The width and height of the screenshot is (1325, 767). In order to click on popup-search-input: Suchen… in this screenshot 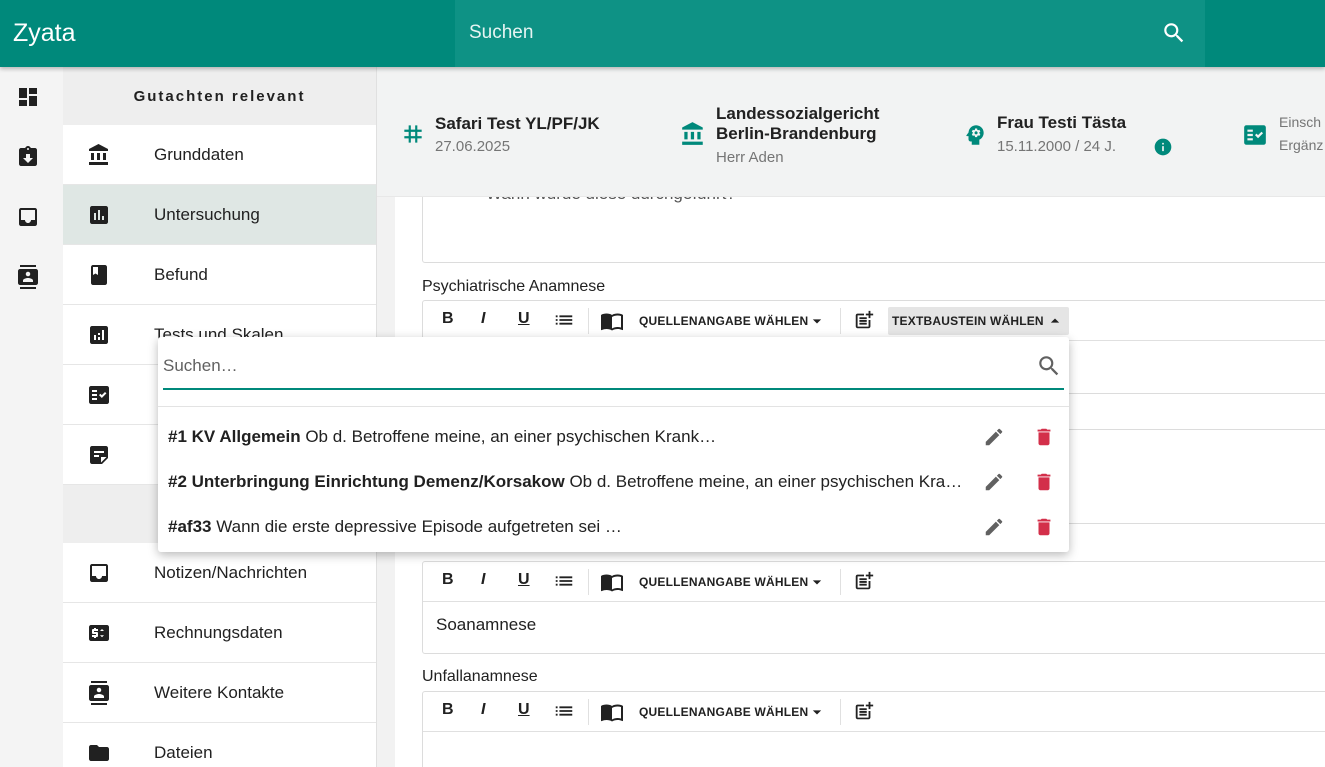, I will do `click(200, 366)`.